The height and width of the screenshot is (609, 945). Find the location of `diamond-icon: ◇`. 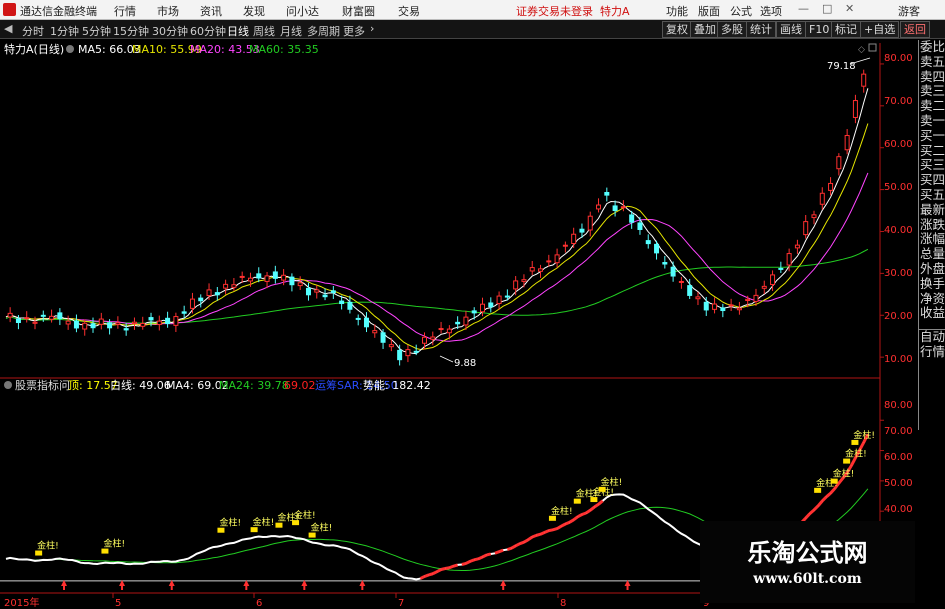

diamond-icon: ◇ is located at coordinates (861, 50).